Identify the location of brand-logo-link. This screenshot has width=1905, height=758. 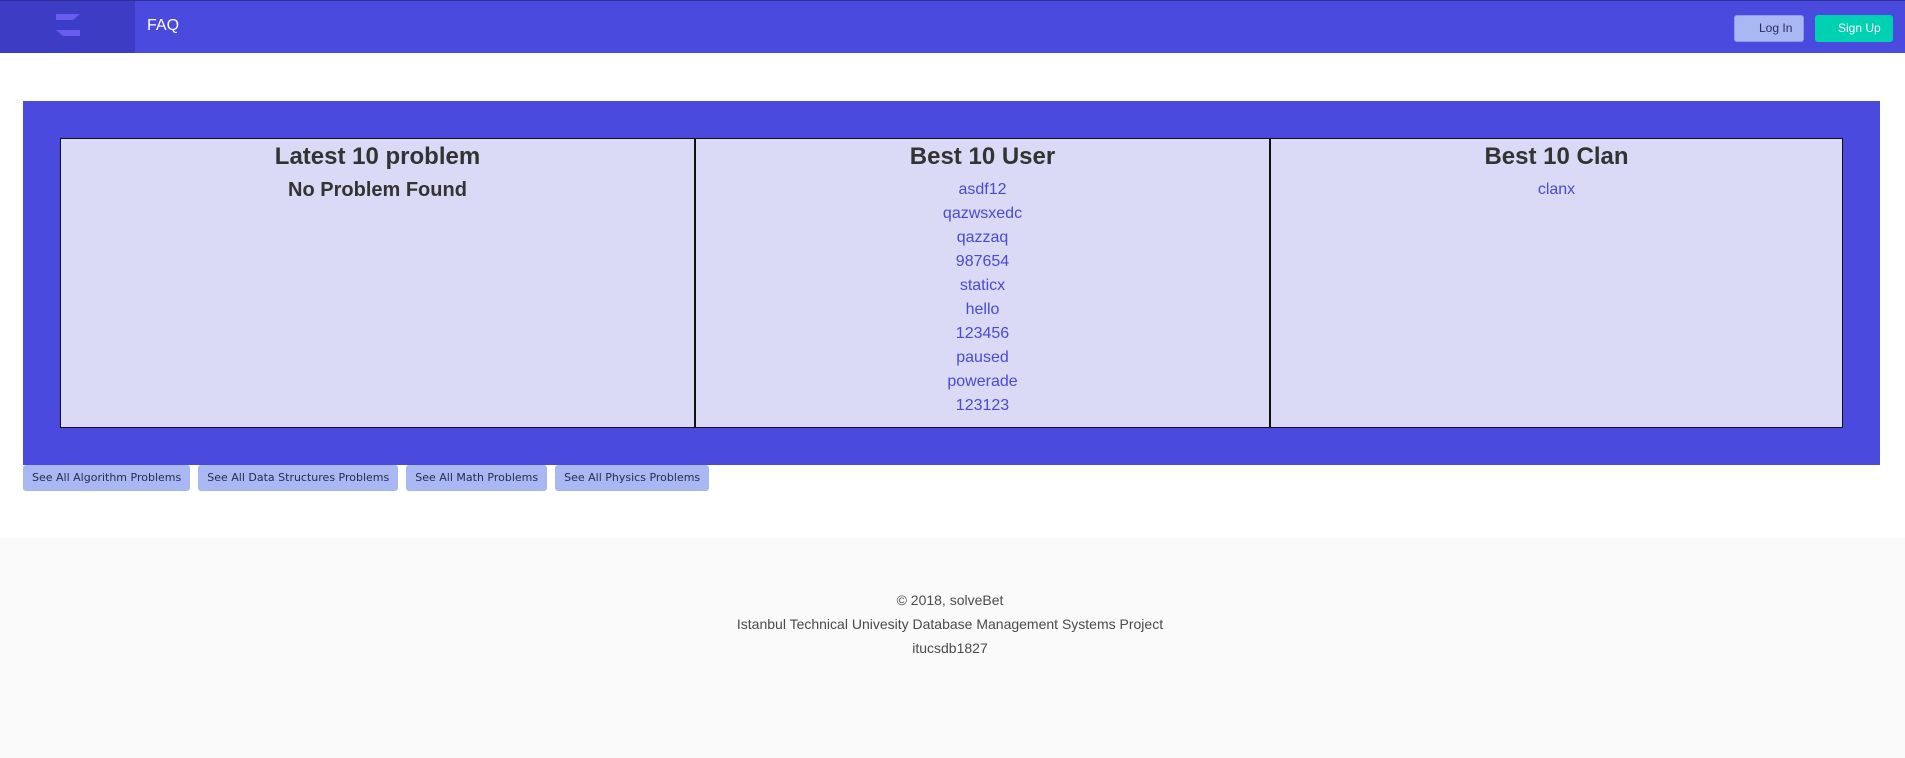
(67, 27).